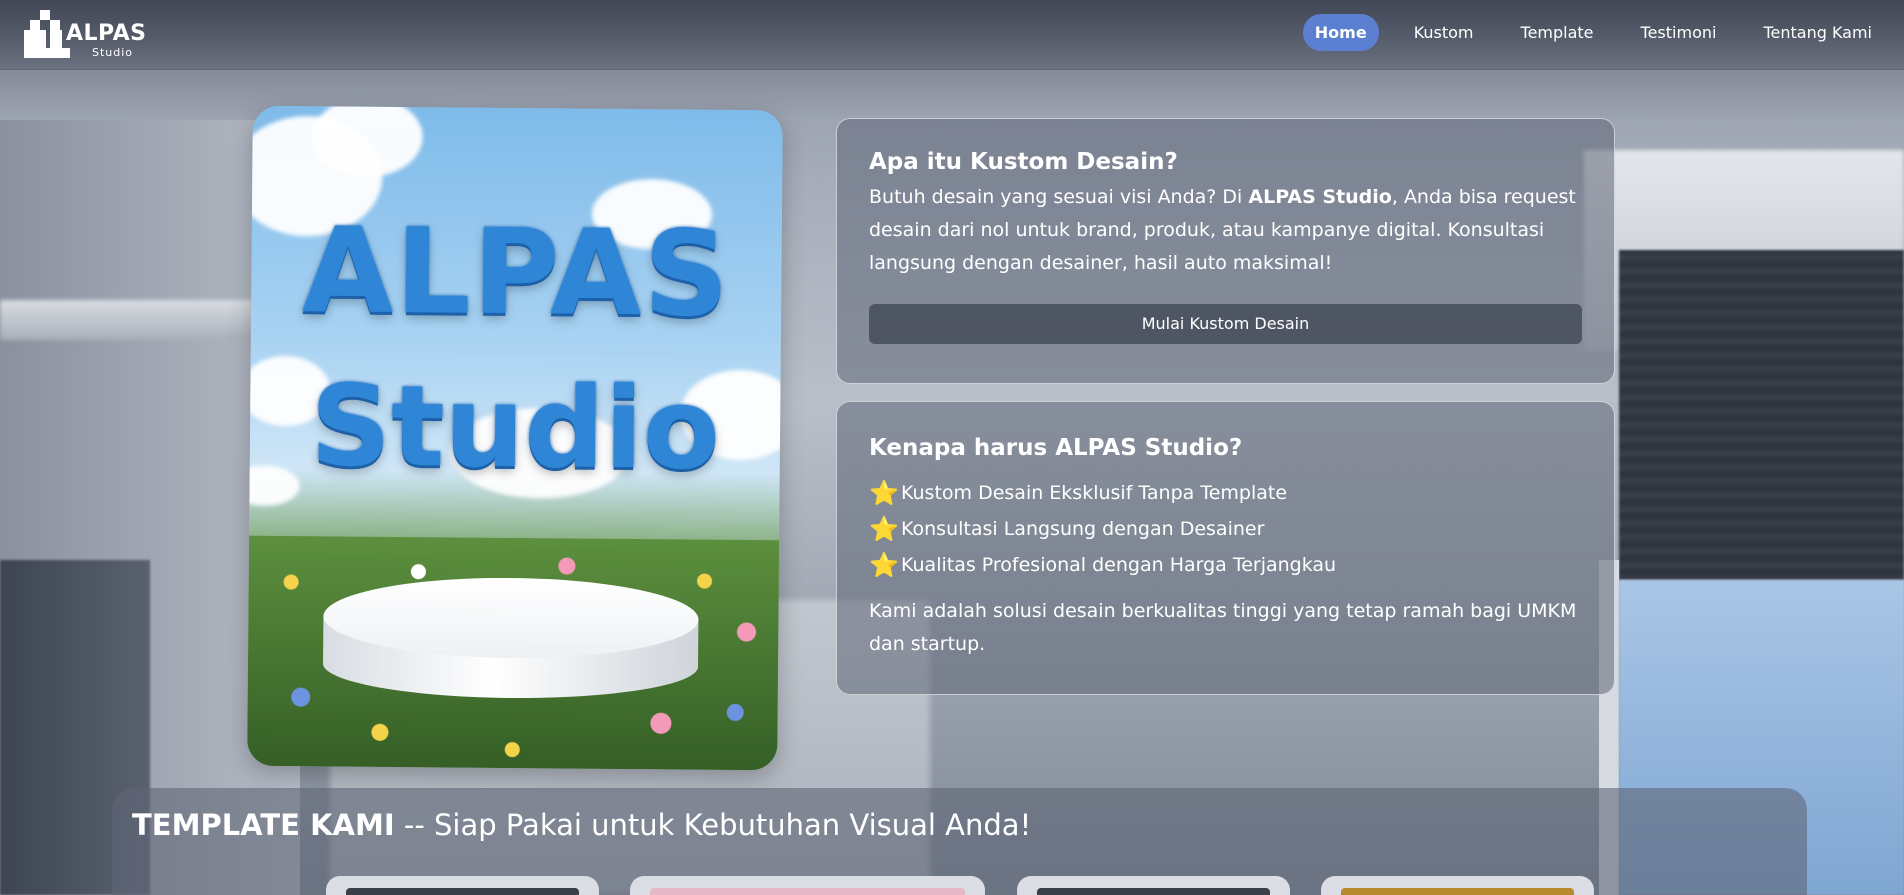 Image resolution: width=1904 pixels, height=895 pixels. I want to click on poster-podium, so click(510, 638).